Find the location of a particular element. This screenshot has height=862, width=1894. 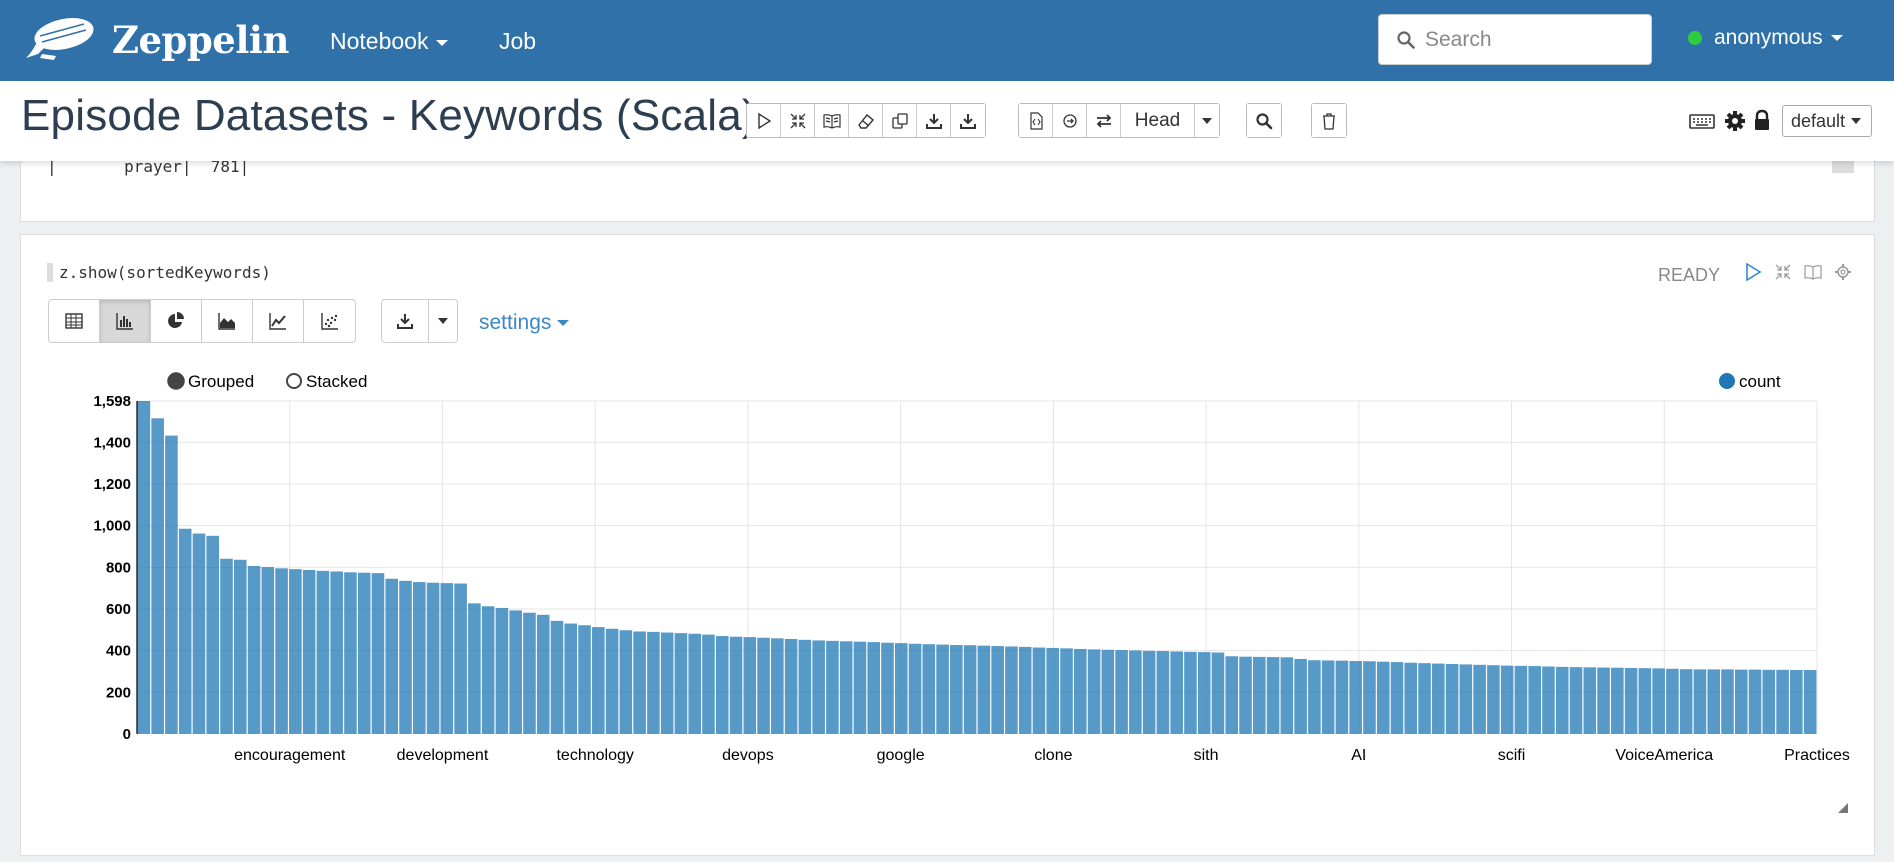

legend-mode-grouped: Grouped is located at coordinates (210, 381).